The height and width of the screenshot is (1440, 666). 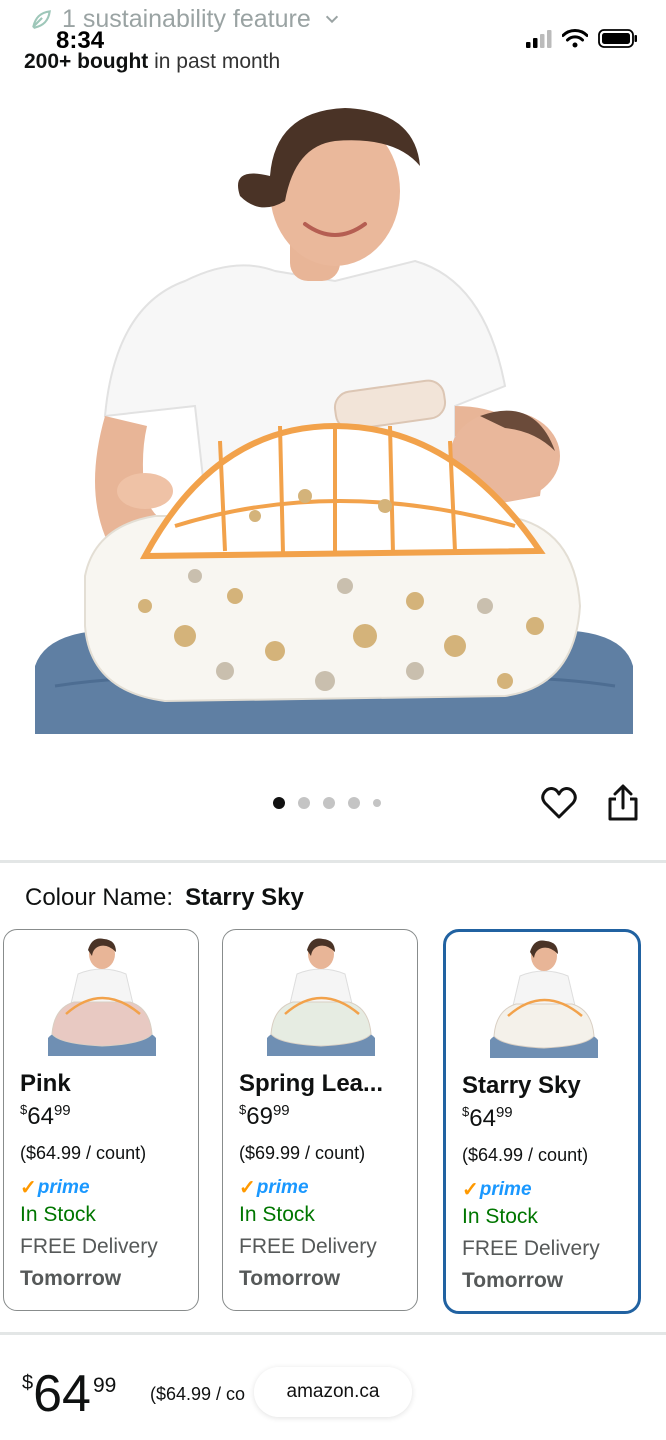 What do you see at coordinates (521, 1085) in the screenshot?
I see `variant-name: Starry Sky` at bounding box center [521, 1085].